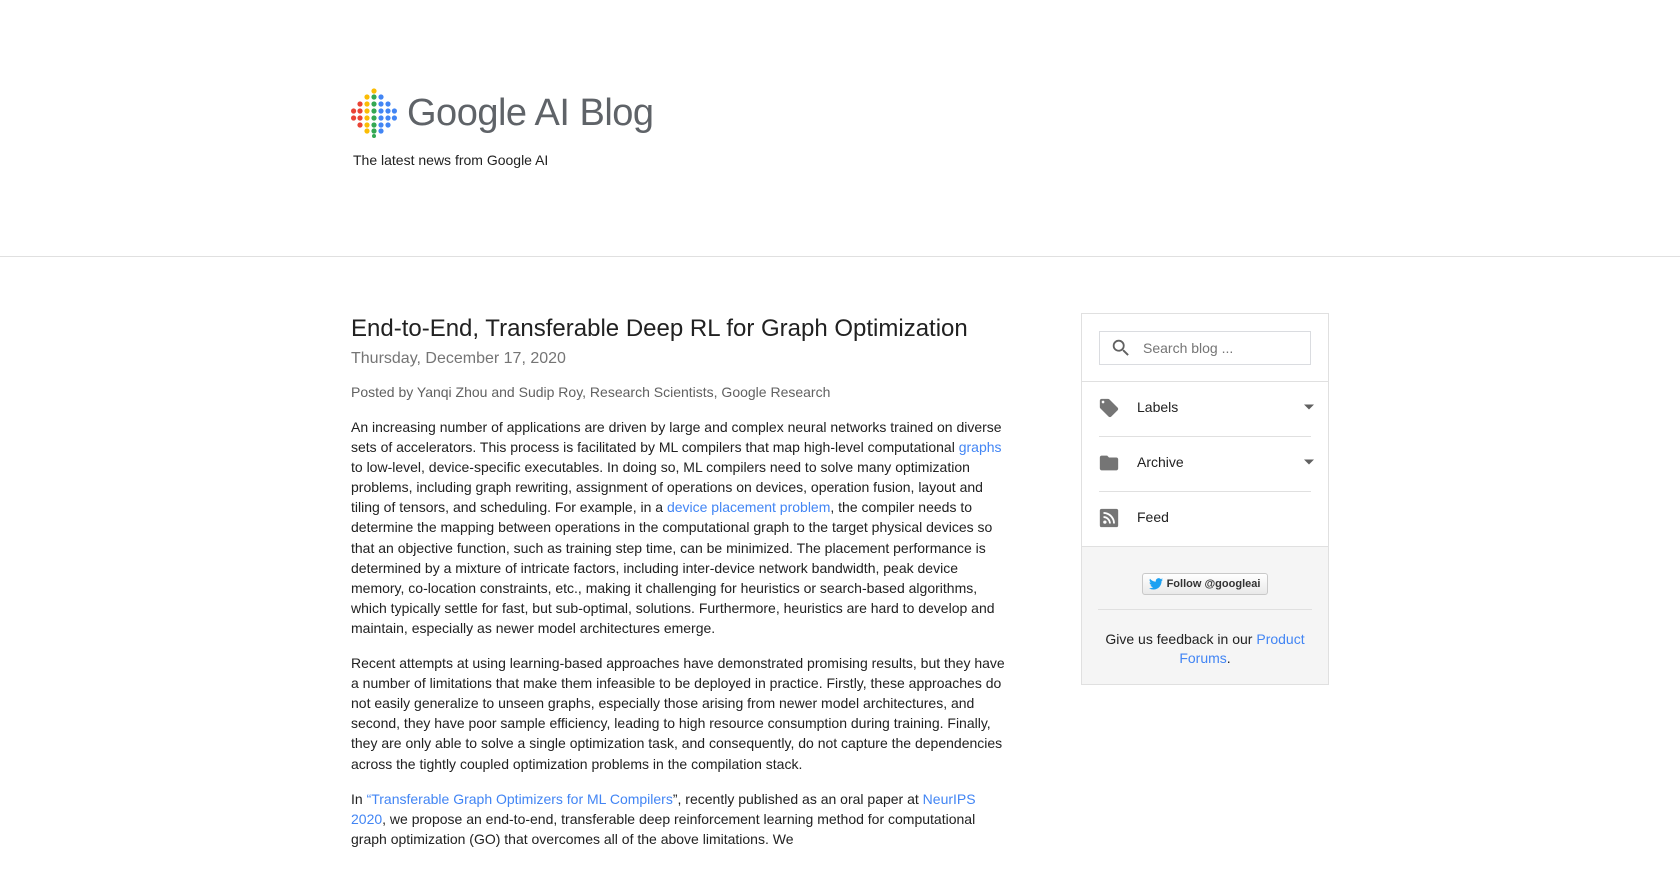  I want to click on sidebar-item-label: Feed, so click(1153, 517).